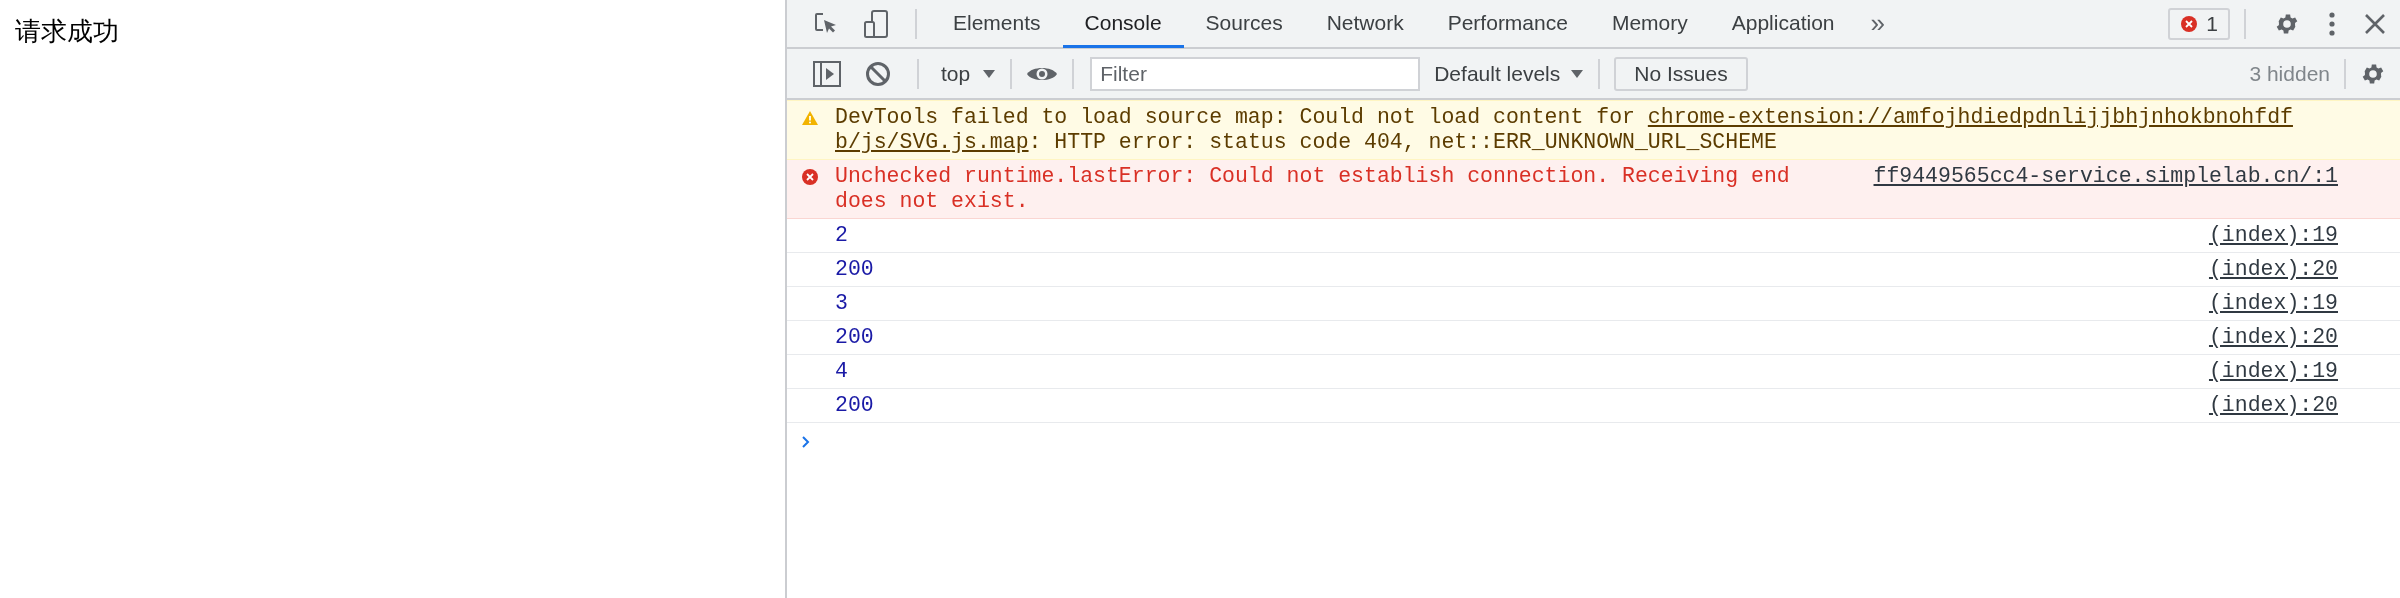 The width and height of the screenshot is (2400, 598). I want to click on issues-button: No Issues, so click(1681, 73).